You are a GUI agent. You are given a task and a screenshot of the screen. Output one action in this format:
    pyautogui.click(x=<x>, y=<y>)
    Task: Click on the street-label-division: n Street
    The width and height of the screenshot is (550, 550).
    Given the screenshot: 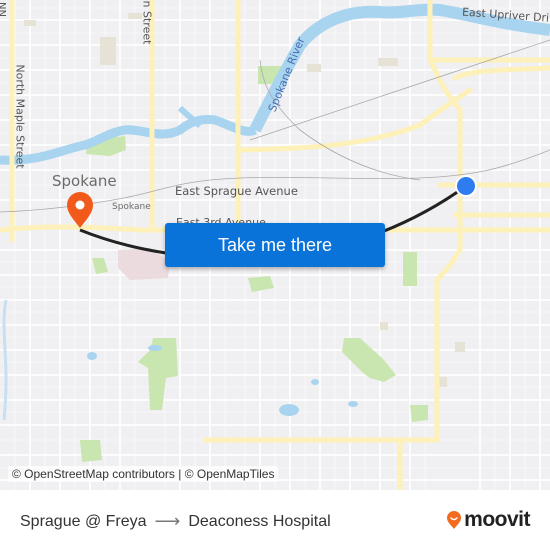 What is the action you would take?
    pyautogui.click(x=147, y=22)
    